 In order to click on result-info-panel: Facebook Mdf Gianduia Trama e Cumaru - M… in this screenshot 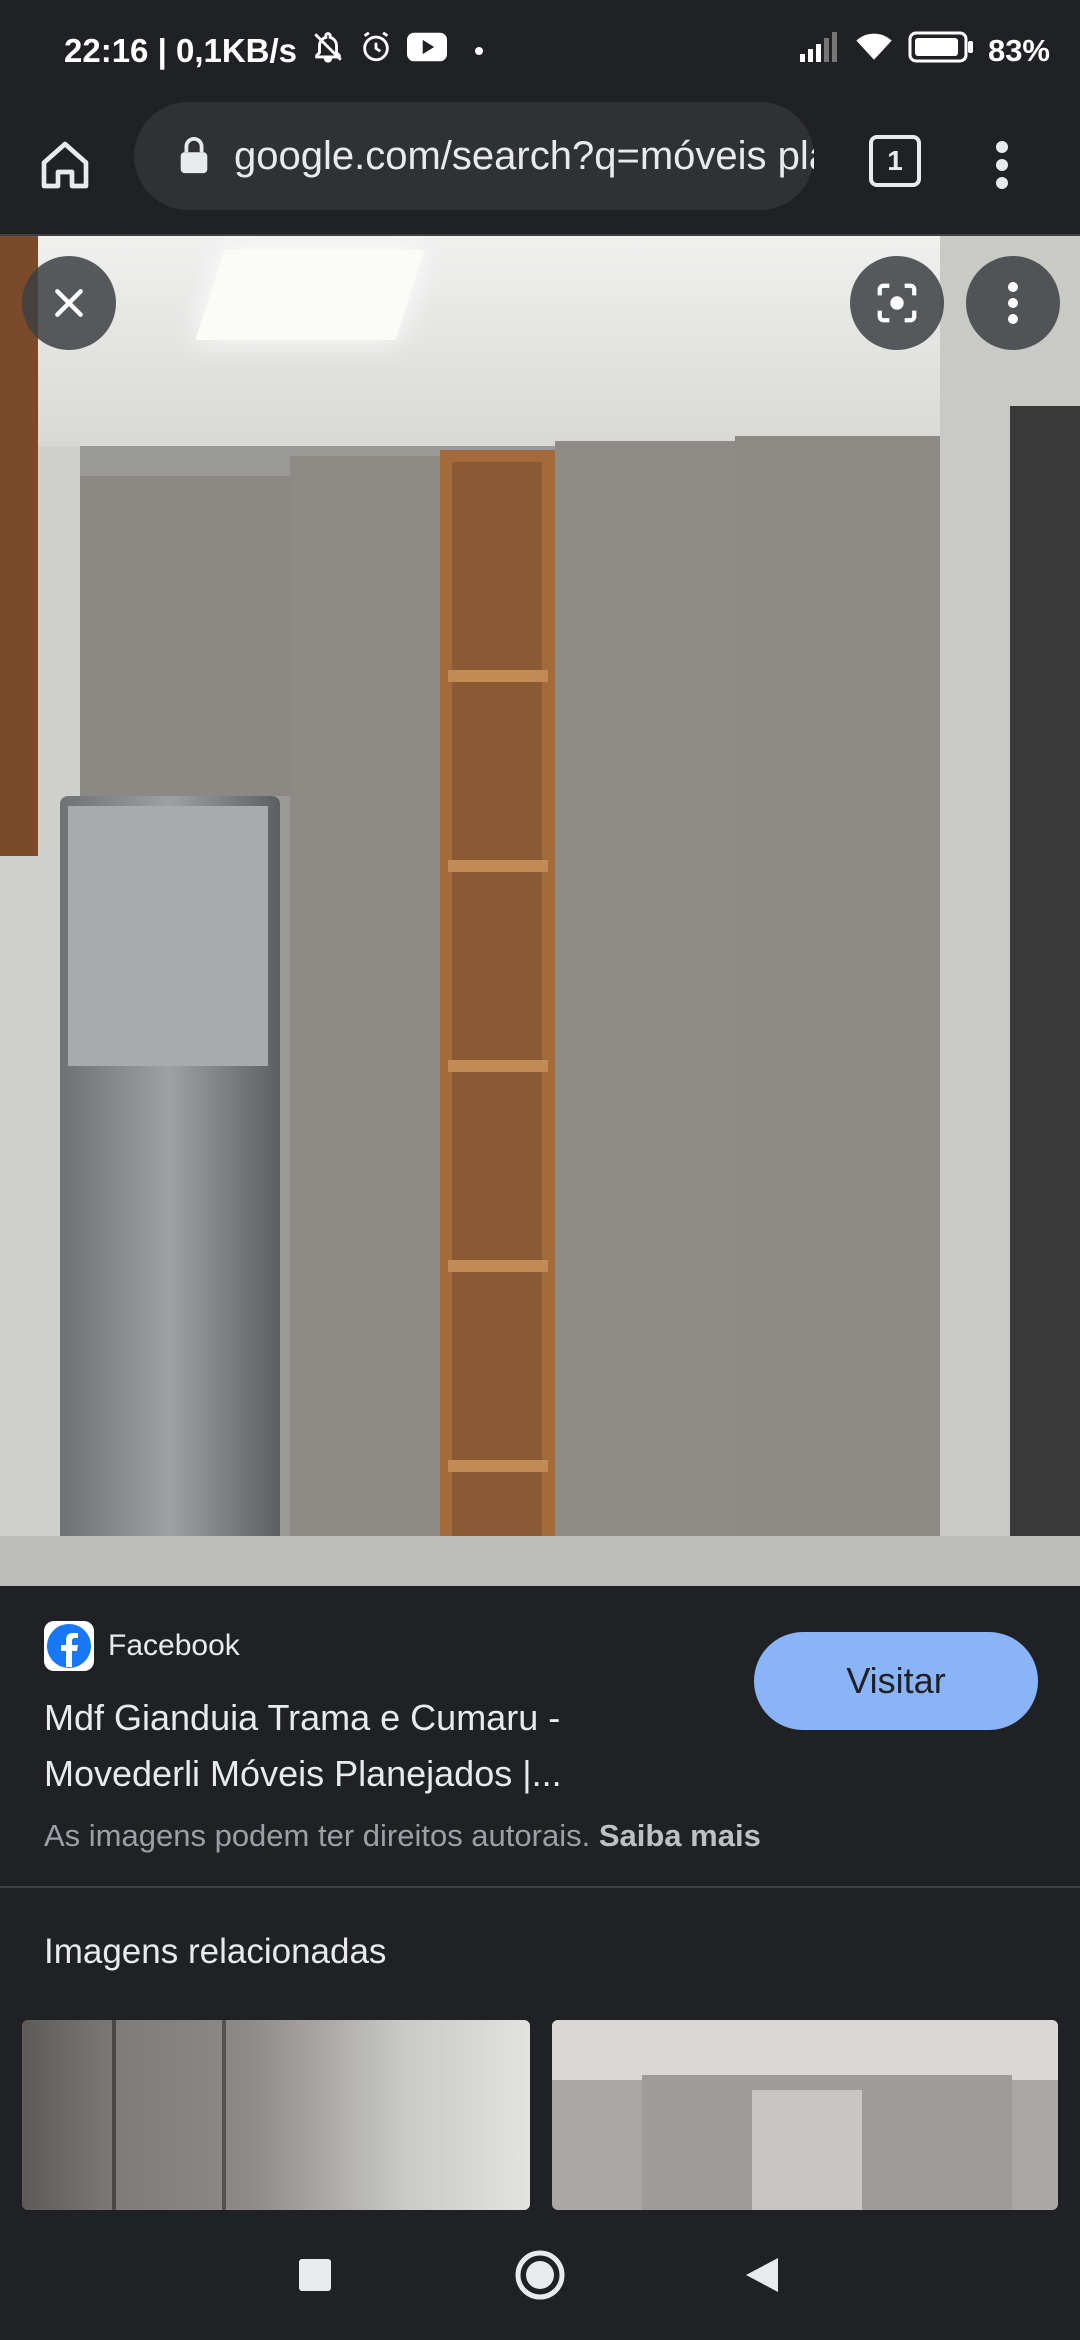, I will do `click(540, 1736)`.